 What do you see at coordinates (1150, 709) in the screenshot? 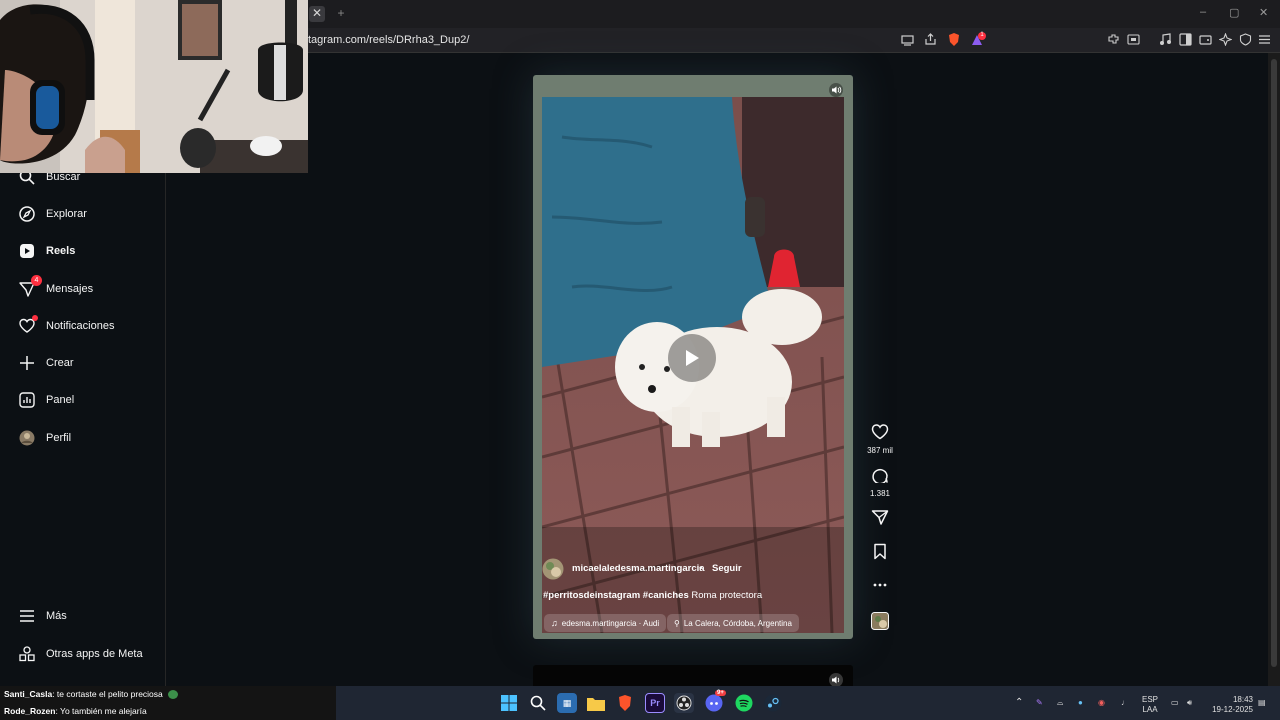
I see `layout-label: LAA` at bounding box center [1150, 709].